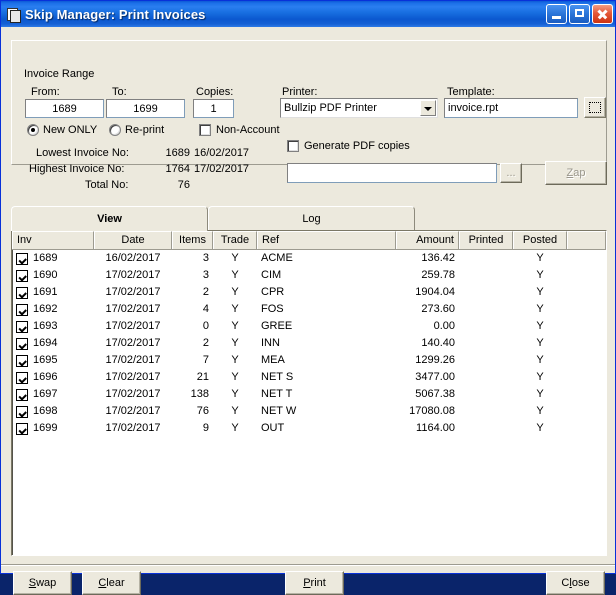  I want to click on new-only-radio: New ONLY, so click(62, 130).